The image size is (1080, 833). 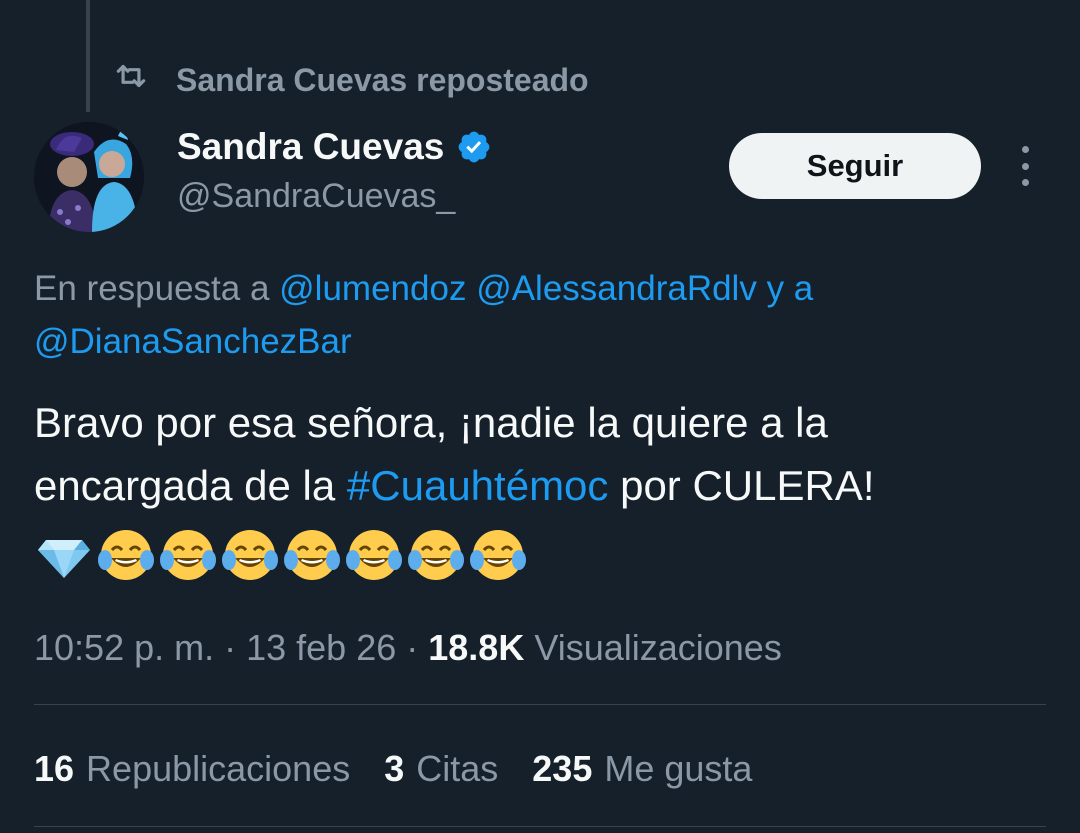 I want to click on thread-line, so click(x=88, y=56).